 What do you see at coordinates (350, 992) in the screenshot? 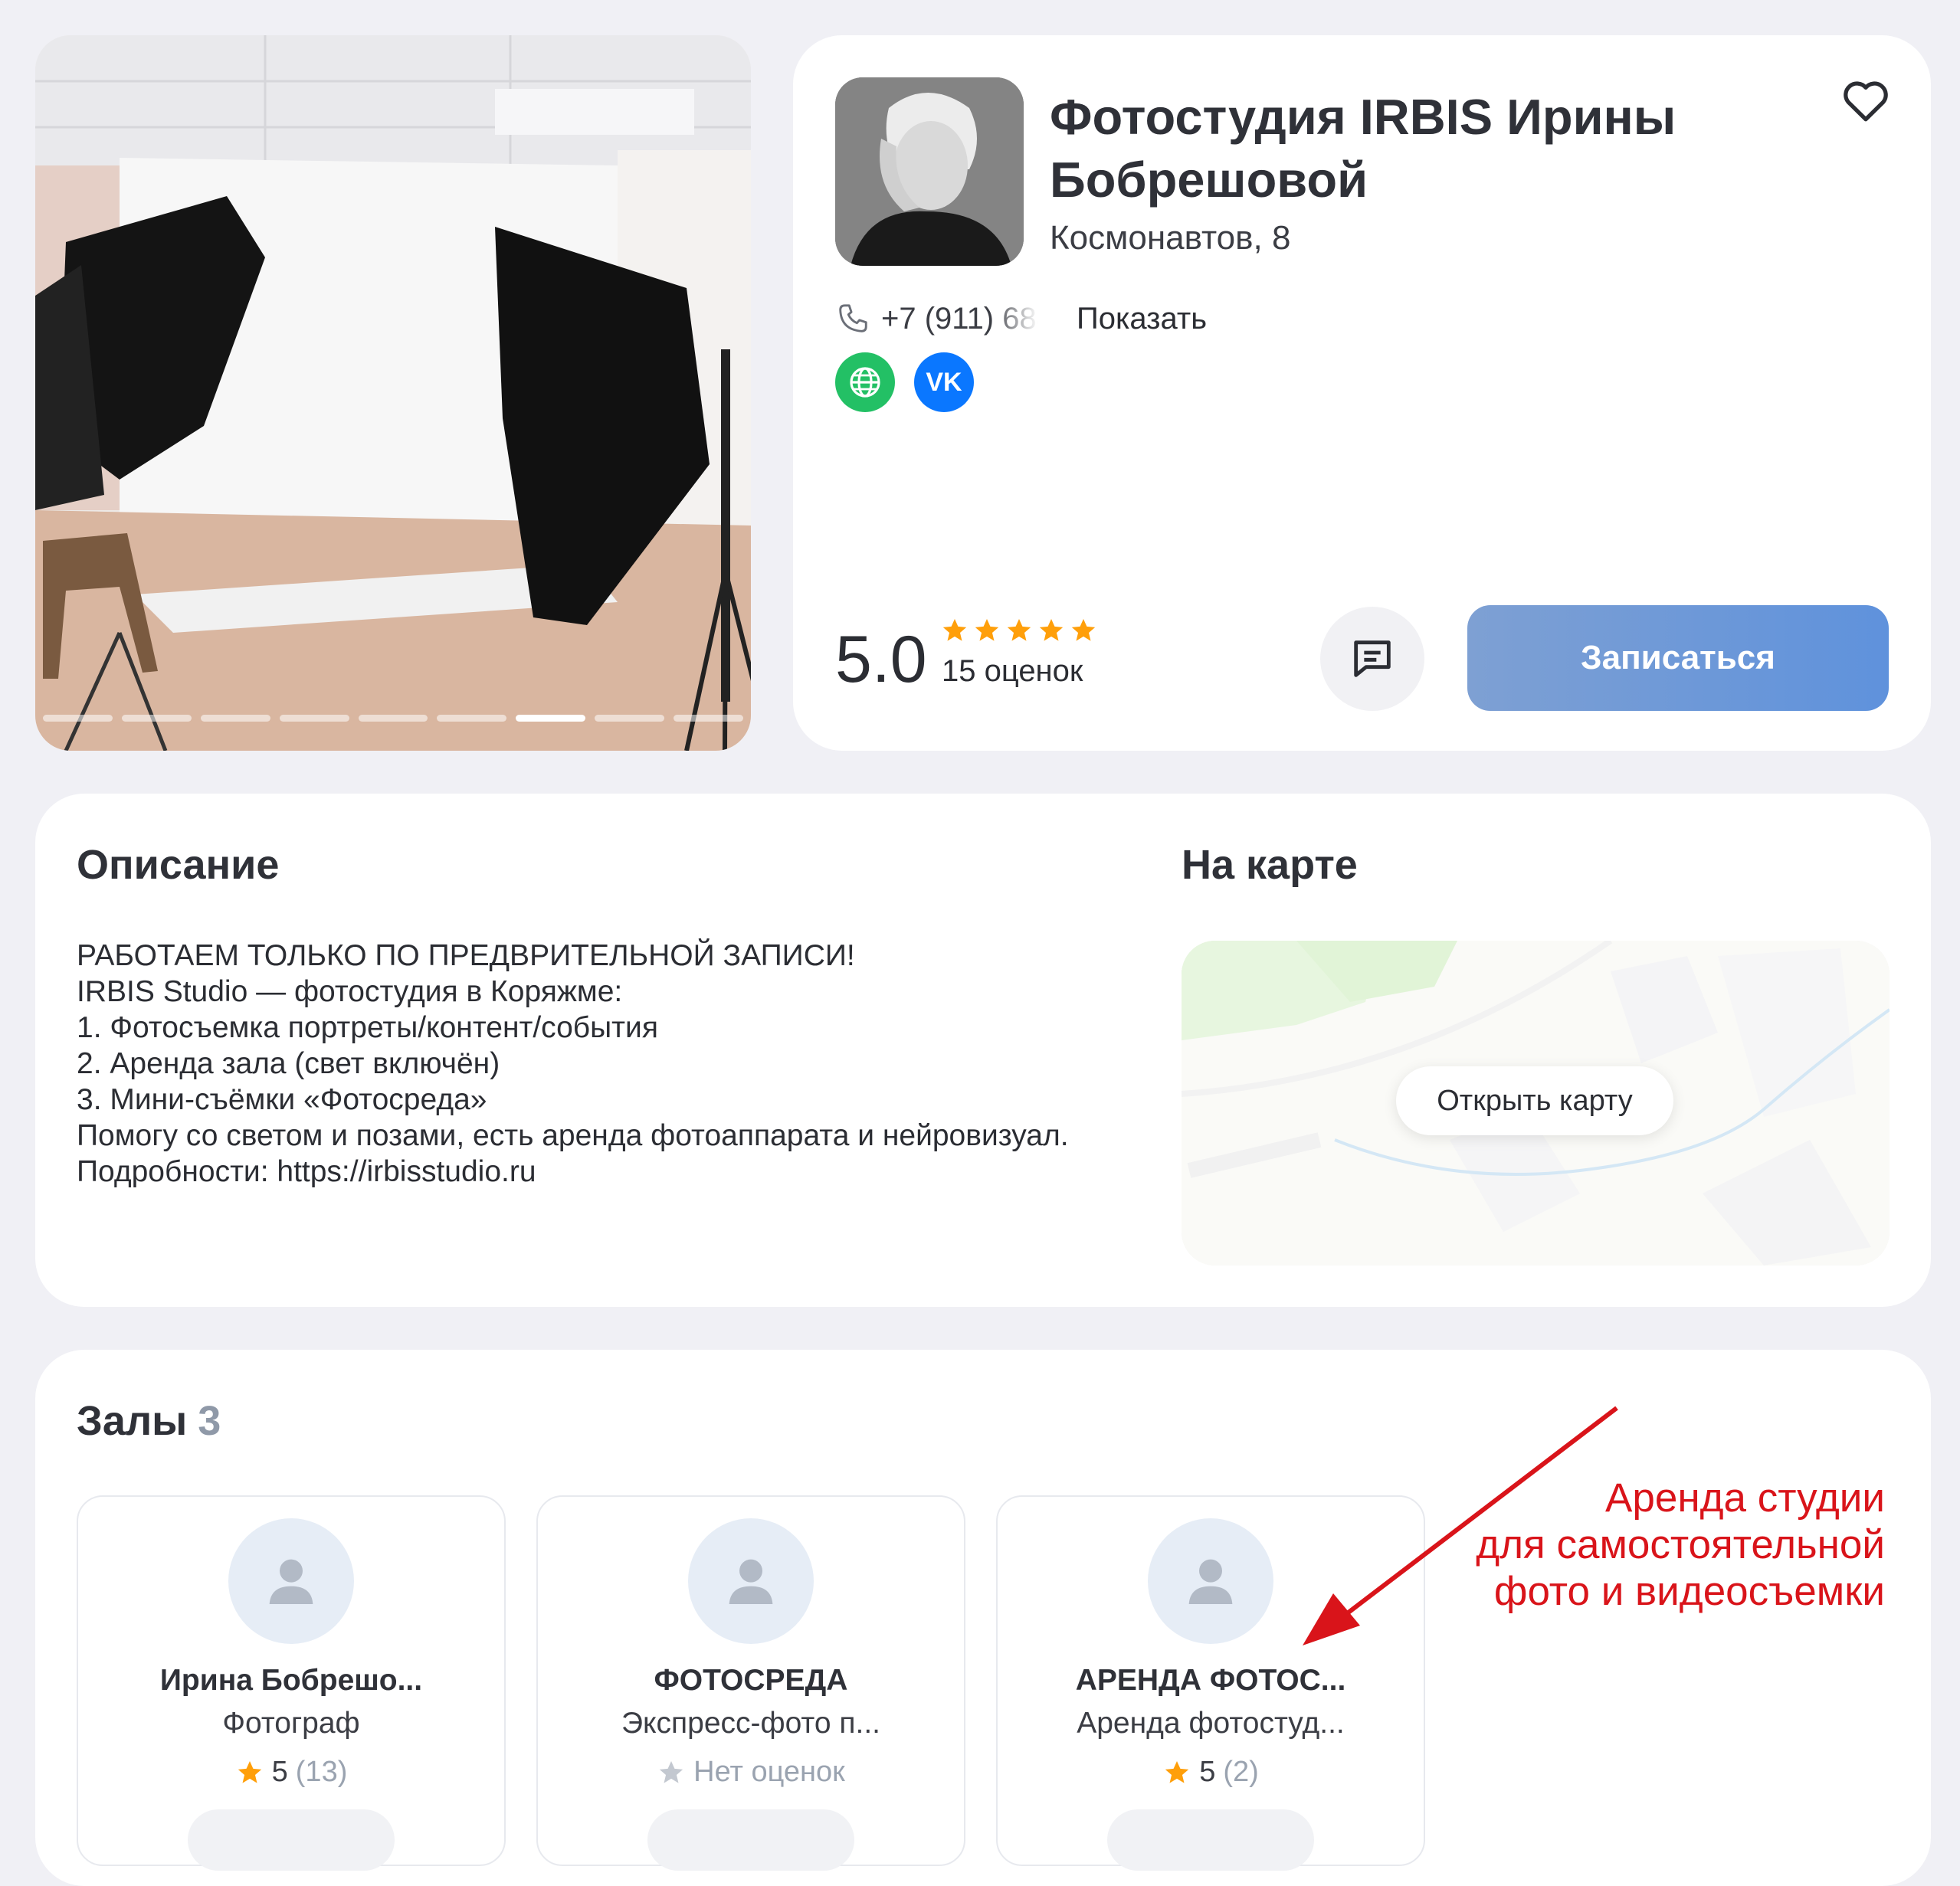
I see `description-line: IRBIS Studio — фотостудия в Коряжме:` at bounding box center [350, 992].